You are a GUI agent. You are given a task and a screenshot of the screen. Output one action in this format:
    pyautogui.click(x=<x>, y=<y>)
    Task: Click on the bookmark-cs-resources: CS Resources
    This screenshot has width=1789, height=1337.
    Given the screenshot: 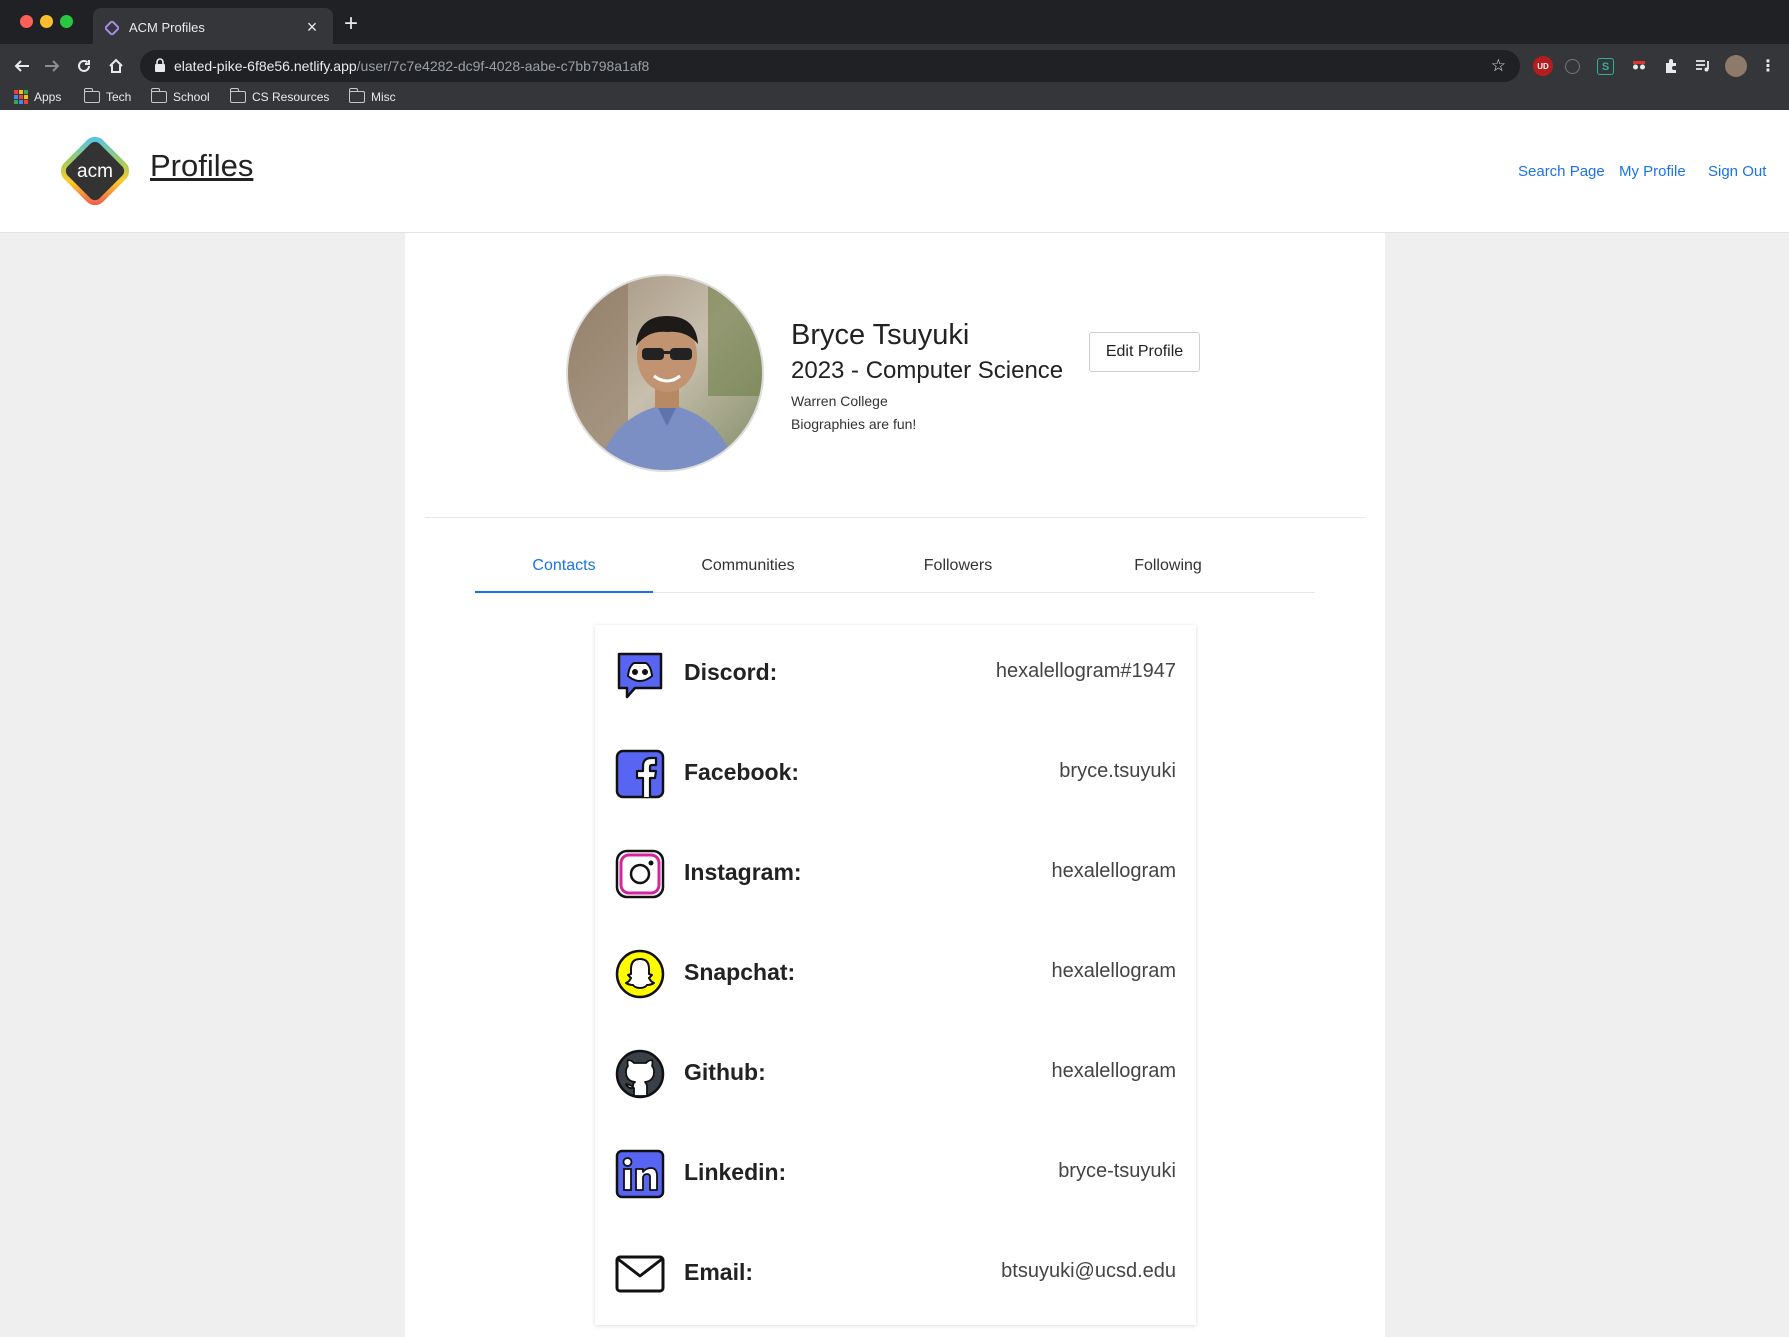 What is the action you would take?
    pyautogui.click(x=279, y=96)
    